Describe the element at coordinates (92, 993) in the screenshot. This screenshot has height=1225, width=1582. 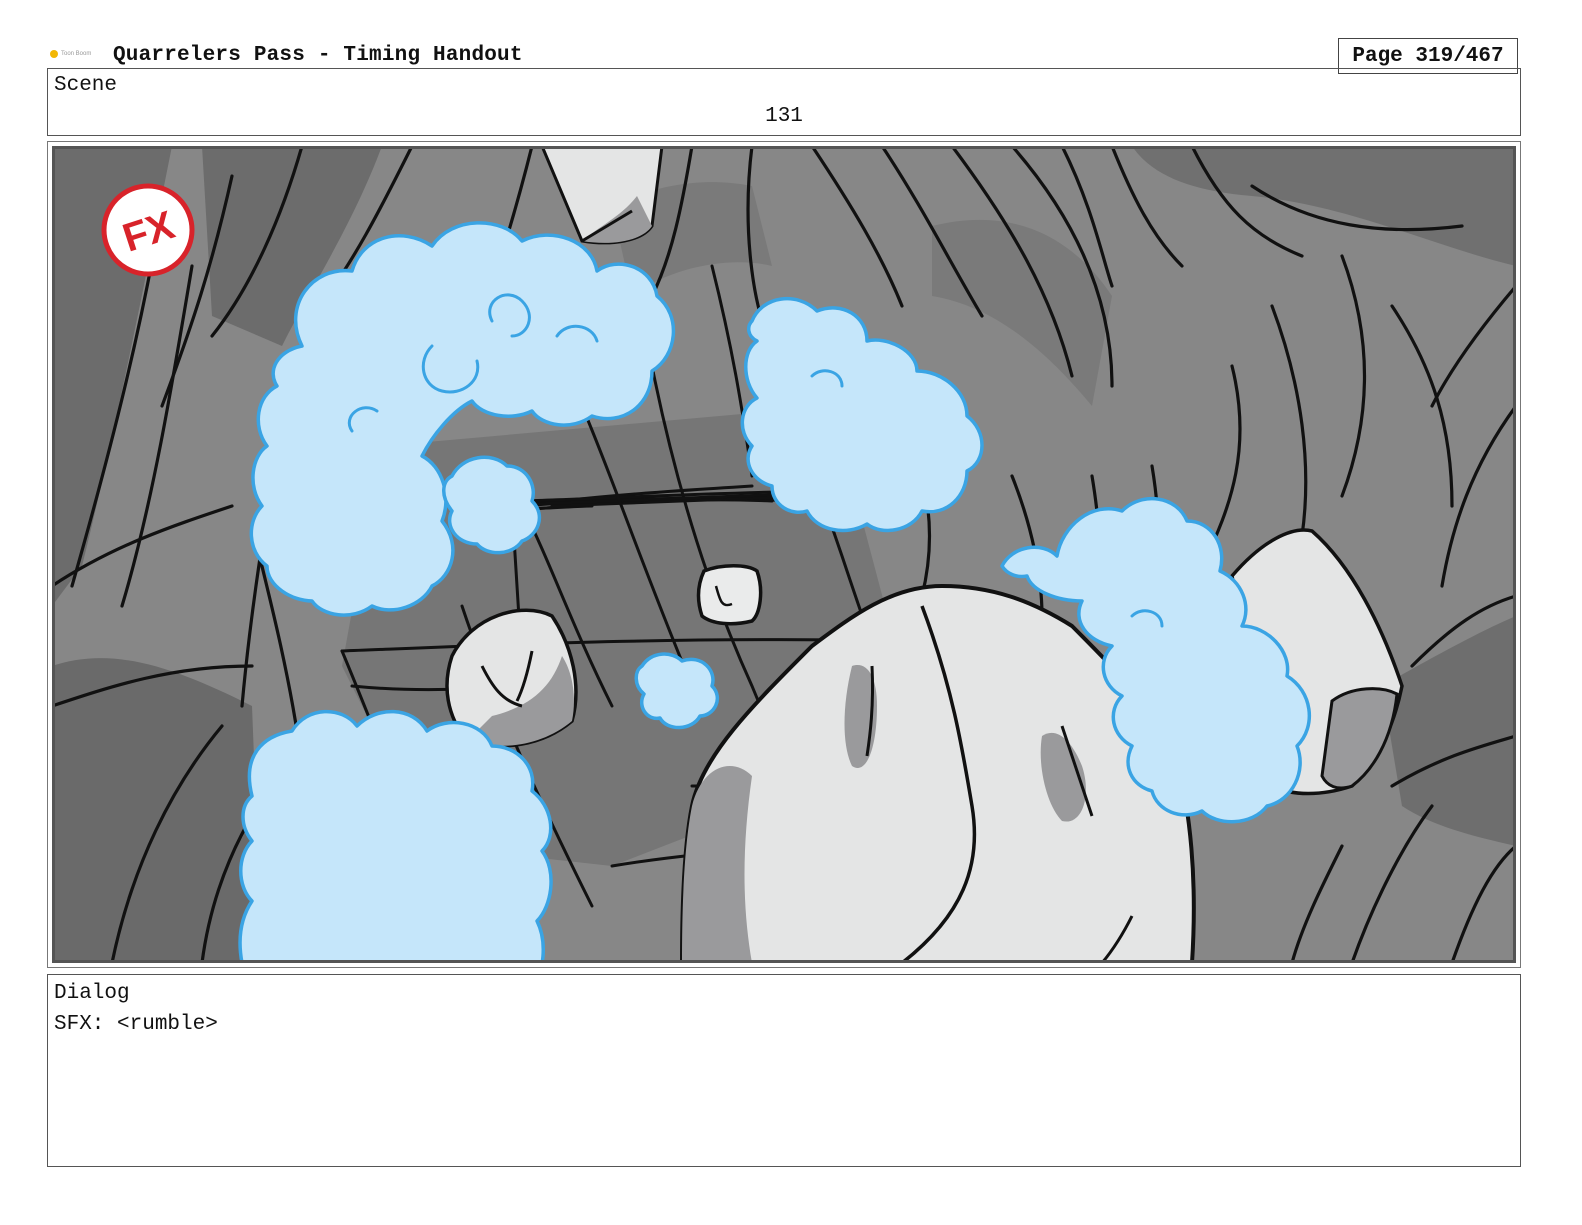
I see `dialog-label: Dialog` at that location.